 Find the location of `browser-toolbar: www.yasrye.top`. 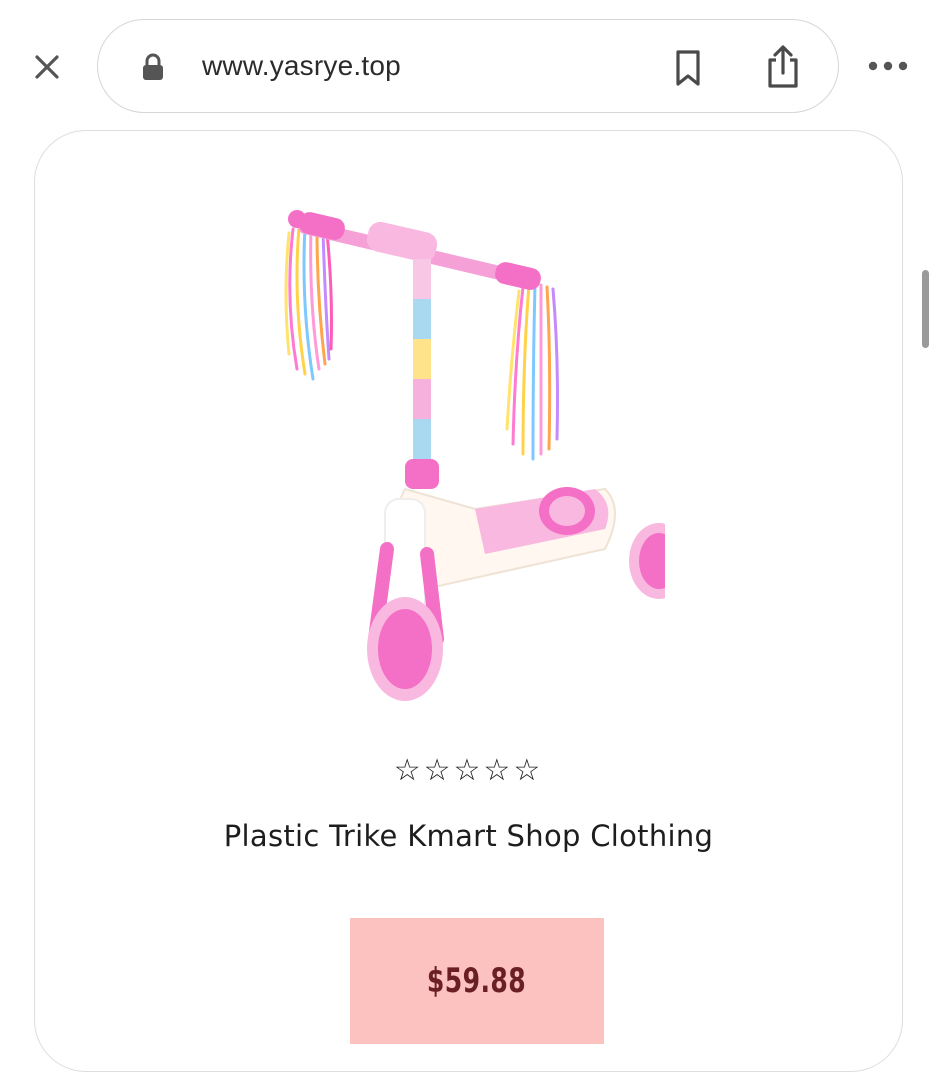

browser-toolbar: www.yasrye.top is located at coordinates (468, 66).